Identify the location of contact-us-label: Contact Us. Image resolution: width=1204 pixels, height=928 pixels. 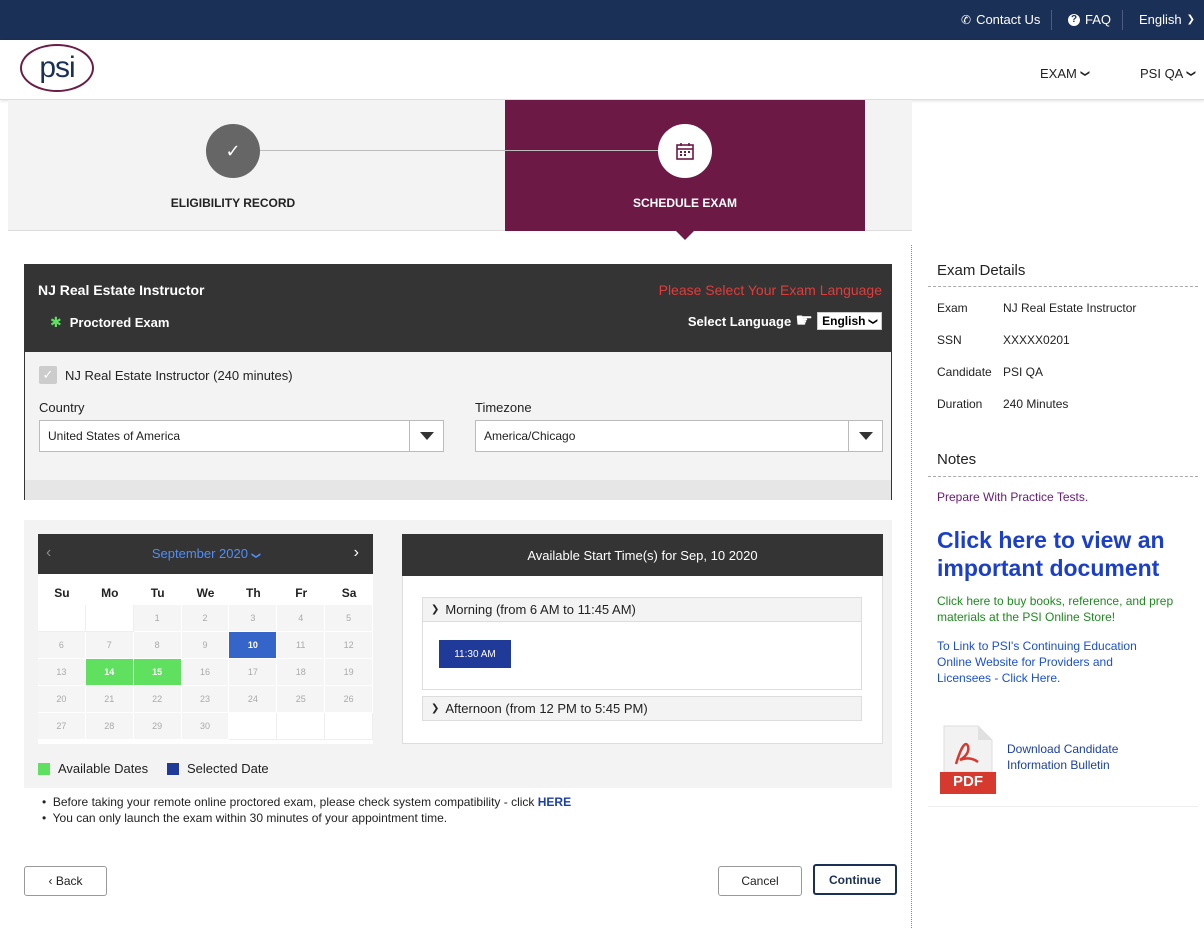
(1008, 19).